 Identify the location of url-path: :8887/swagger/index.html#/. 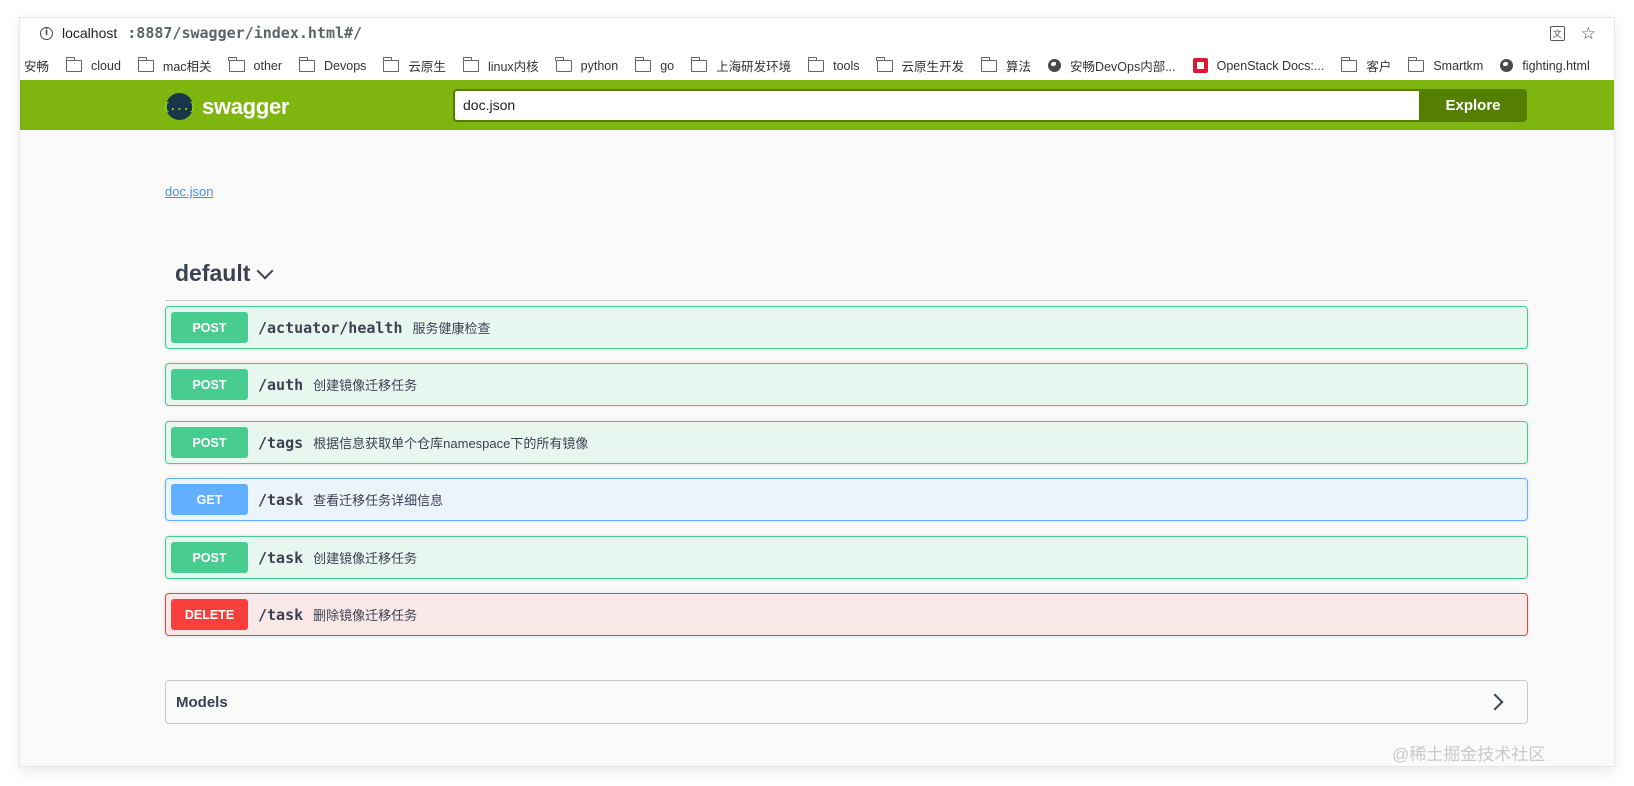
(245, 33).